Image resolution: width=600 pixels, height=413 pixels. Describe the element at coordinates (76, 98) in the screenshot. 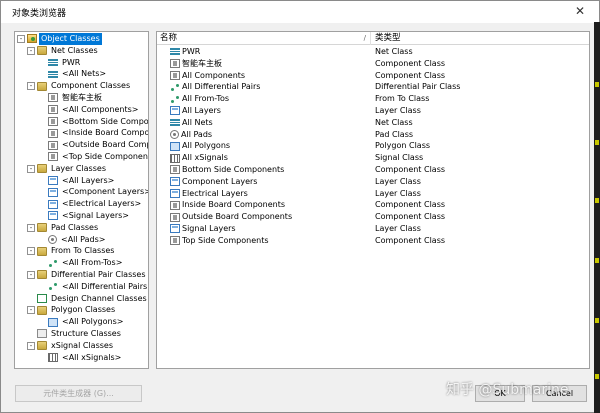

I see `tree-item: 智能车主板` at that location.